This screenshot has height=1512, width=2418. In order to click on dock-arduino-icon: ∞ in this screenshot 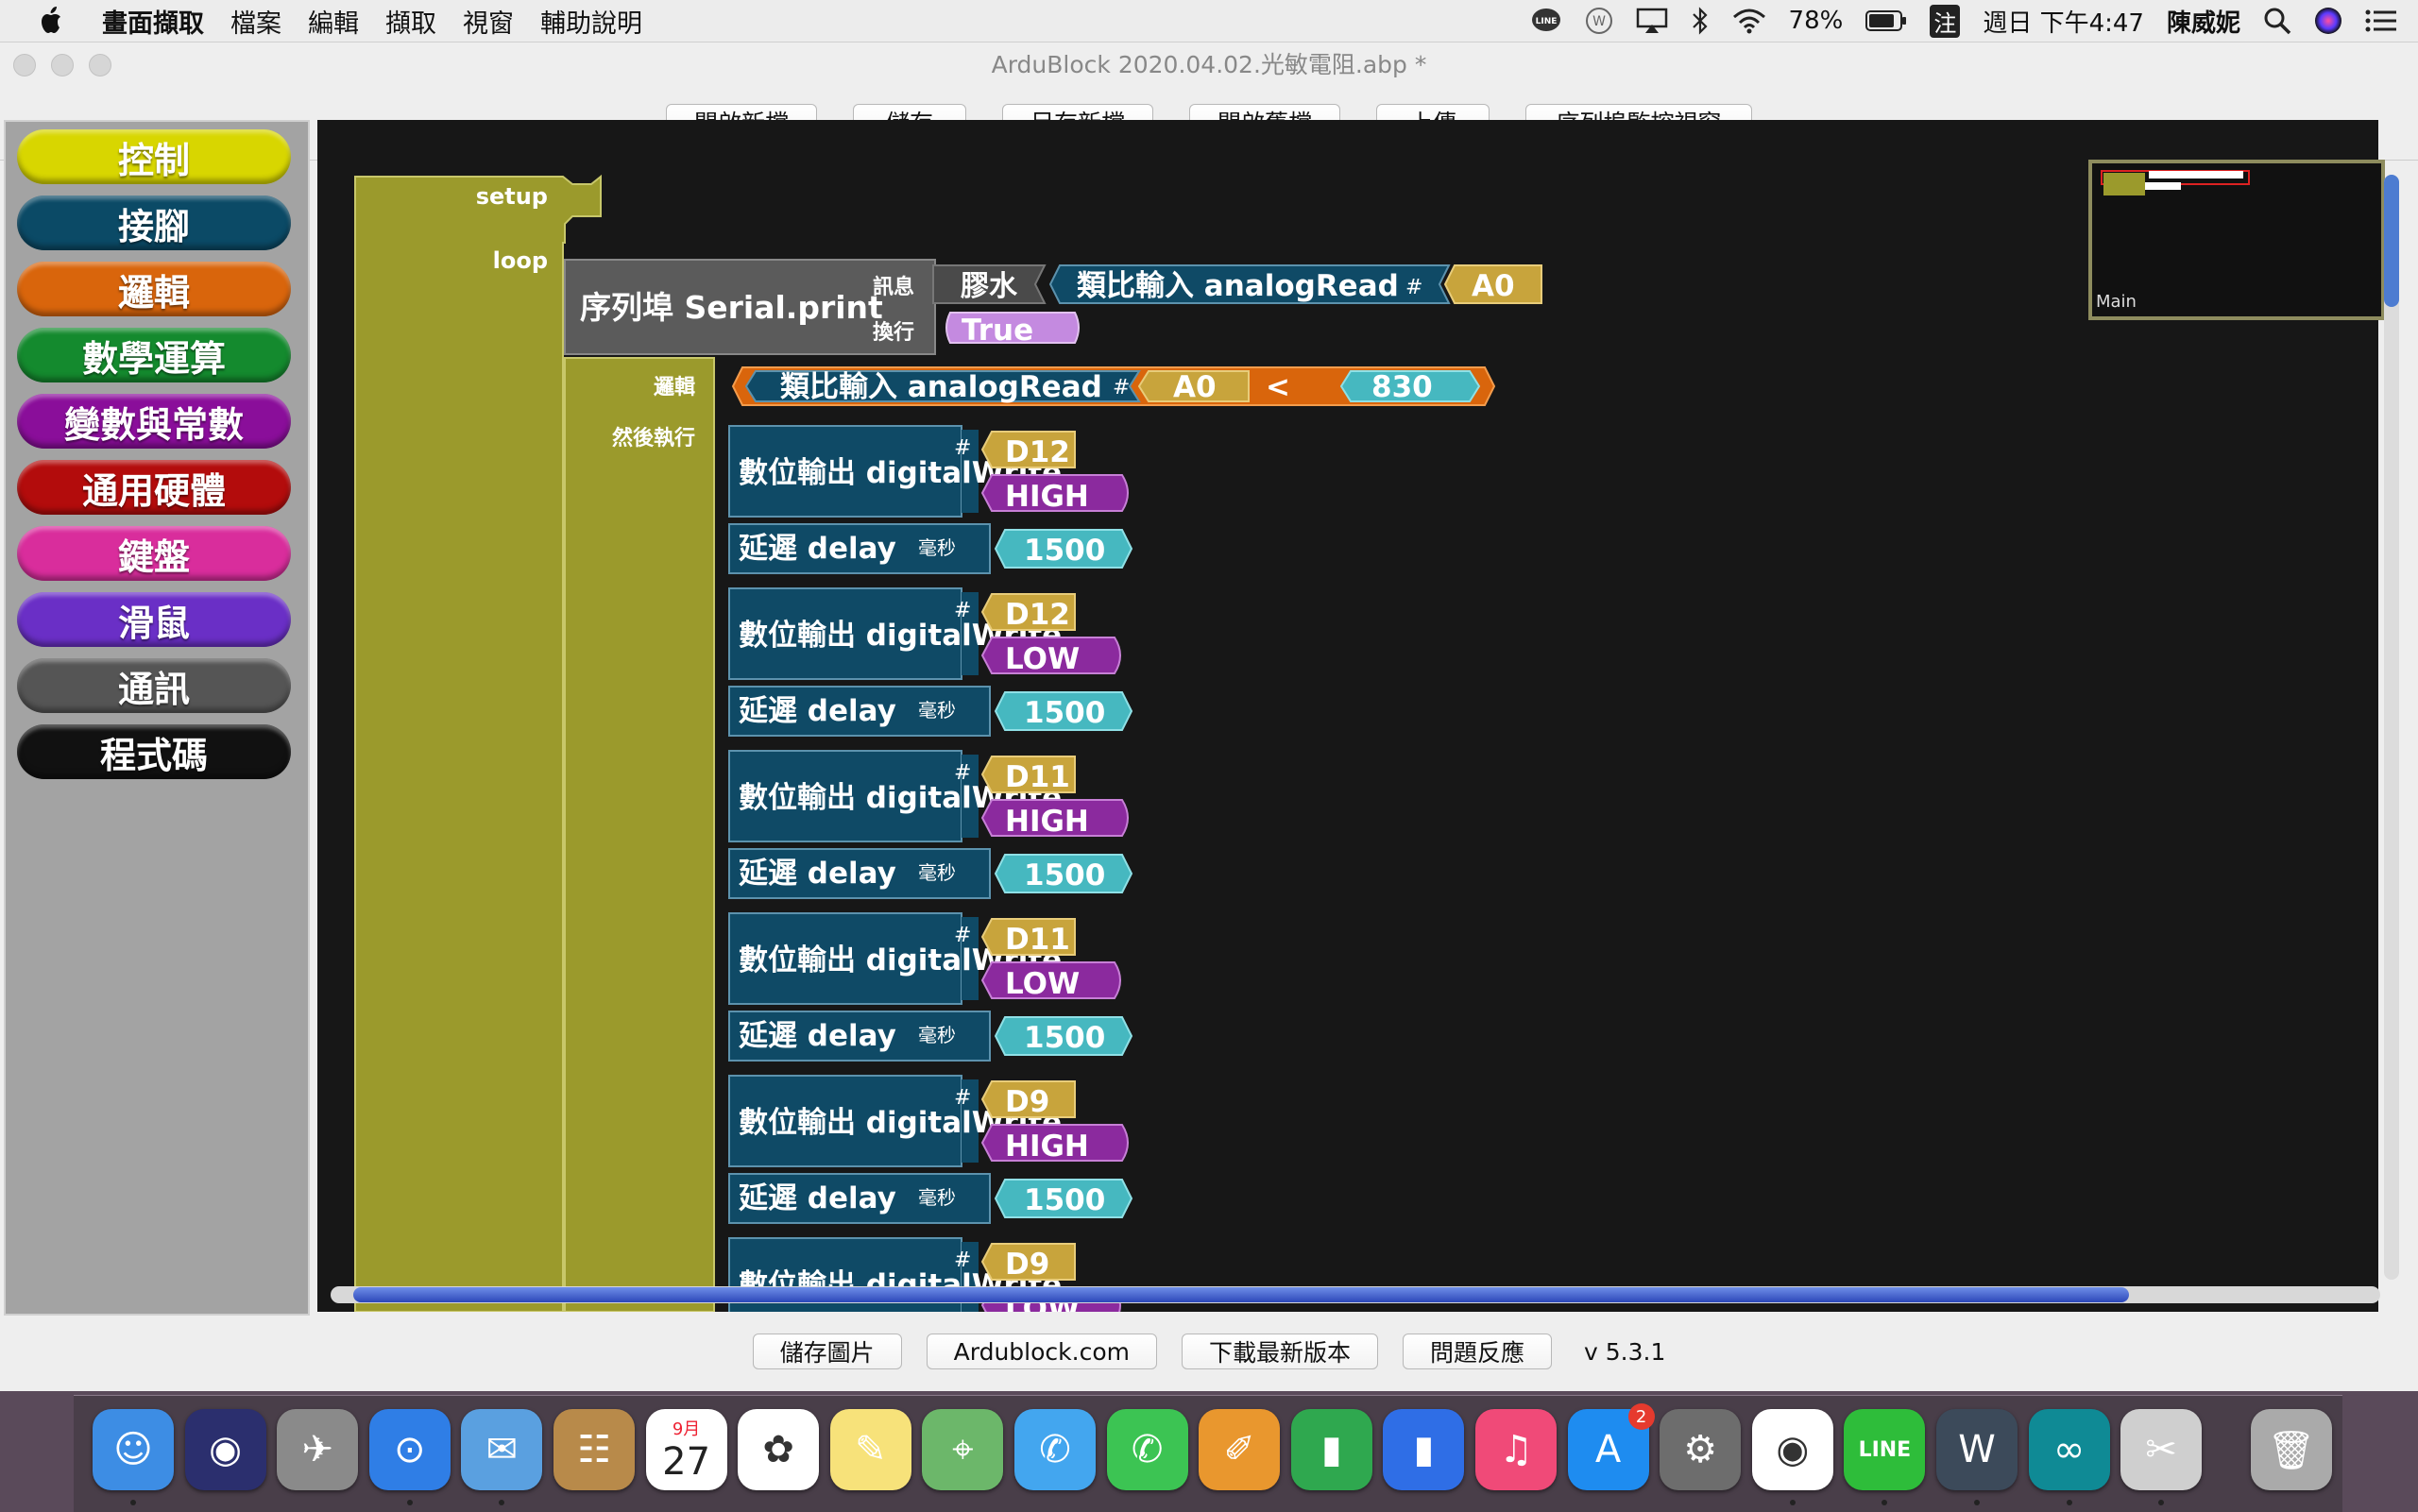, I will do `click(2069, 1449)`.